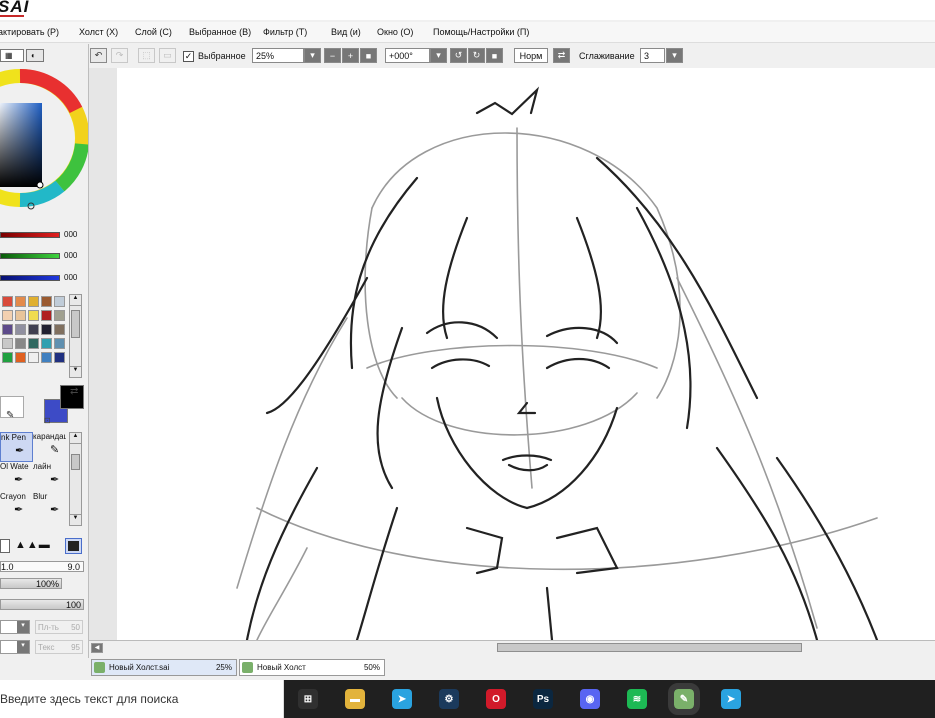 This screenshot has width=935, height=718. Describe the element at coordinates (449, 699) in the screenshot. I see `steam-icon: ⚙` at that location.